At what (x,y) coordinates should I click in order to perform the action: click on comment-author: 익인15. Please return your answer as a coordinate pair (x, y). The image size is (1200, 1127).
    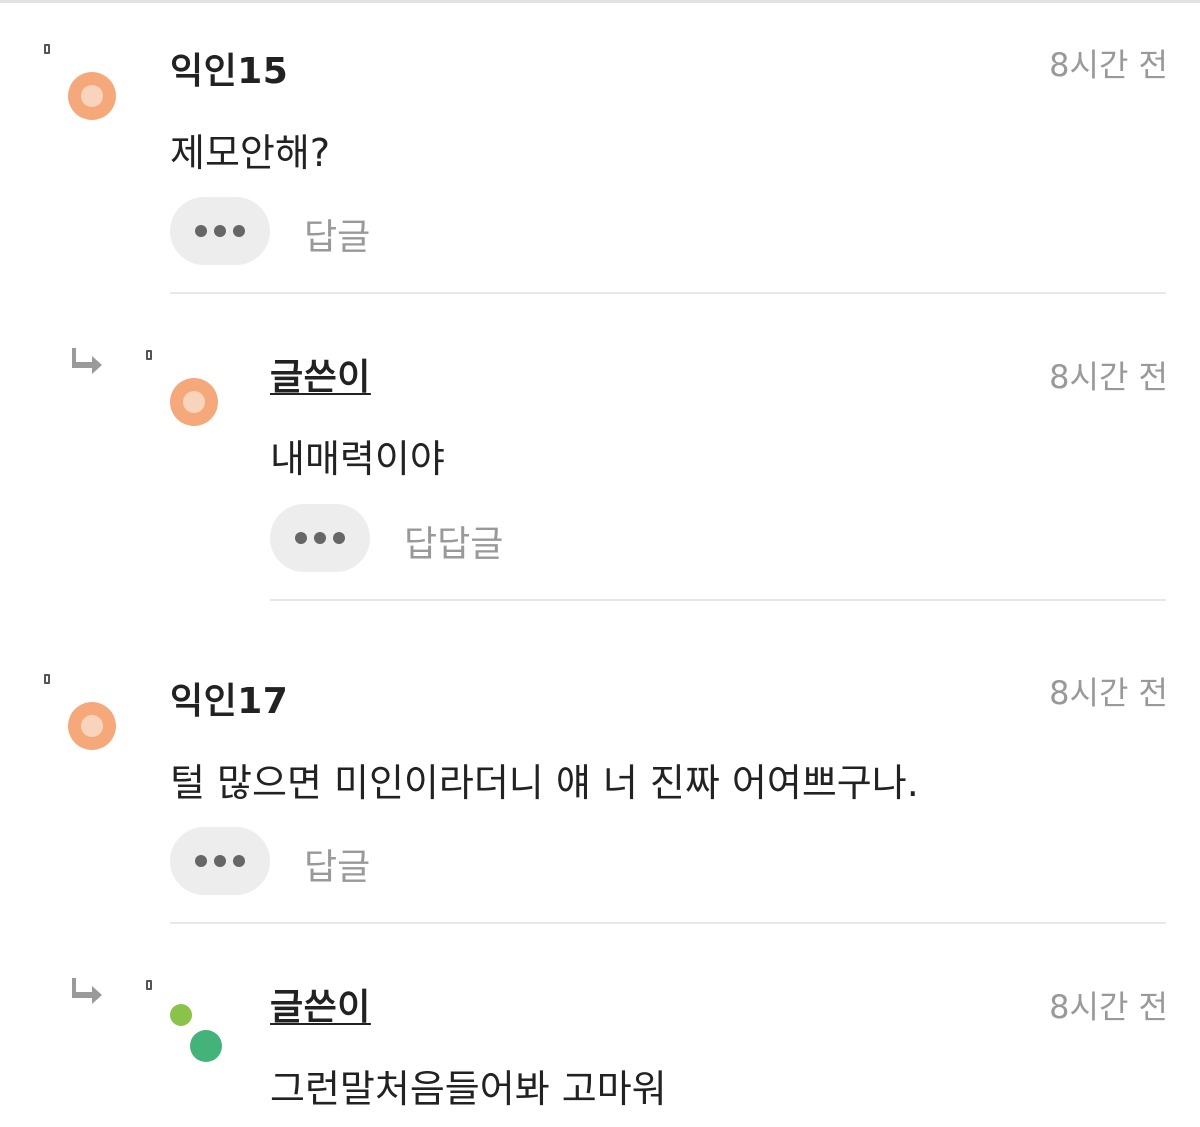
    Looking at the image, I should click on (229, 68).